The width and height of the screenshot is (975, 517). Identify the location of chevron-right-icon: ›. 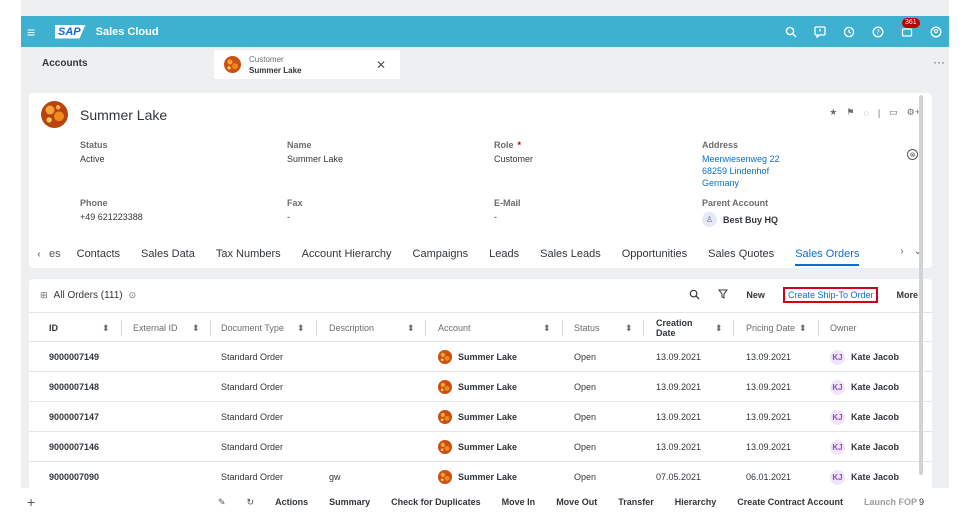
(901, 251).